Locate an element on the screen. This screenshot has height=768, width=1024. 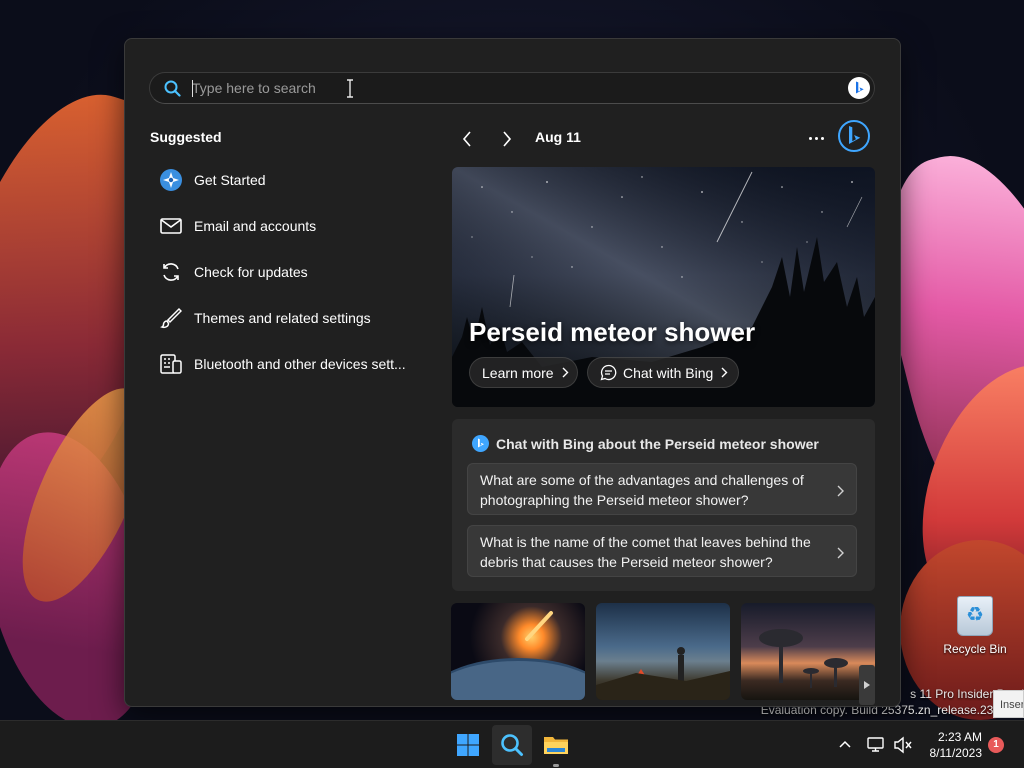
show-hidden-icons-button is located at coordinates (845, 744).